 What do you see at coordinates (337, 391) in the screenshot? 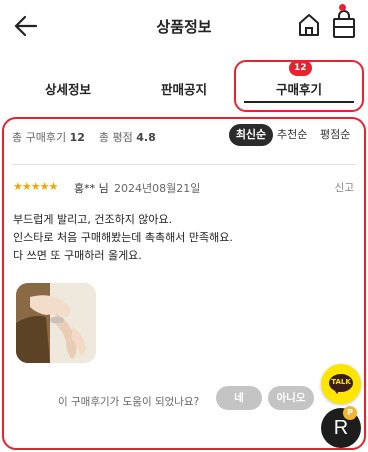
I see `chat-bubble-tail` at bounding box center [337, 391].